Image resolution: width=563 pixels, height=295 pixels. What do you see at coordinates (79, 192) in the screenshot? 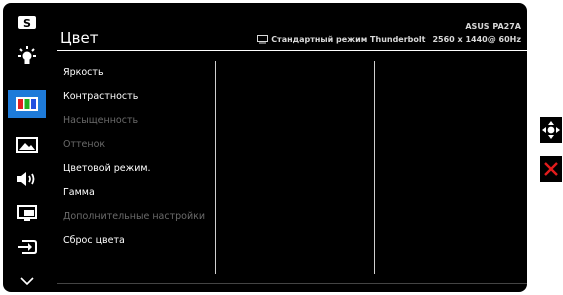
I see `menu-item-gamma: Гамма` at bounding box center [79, 192].